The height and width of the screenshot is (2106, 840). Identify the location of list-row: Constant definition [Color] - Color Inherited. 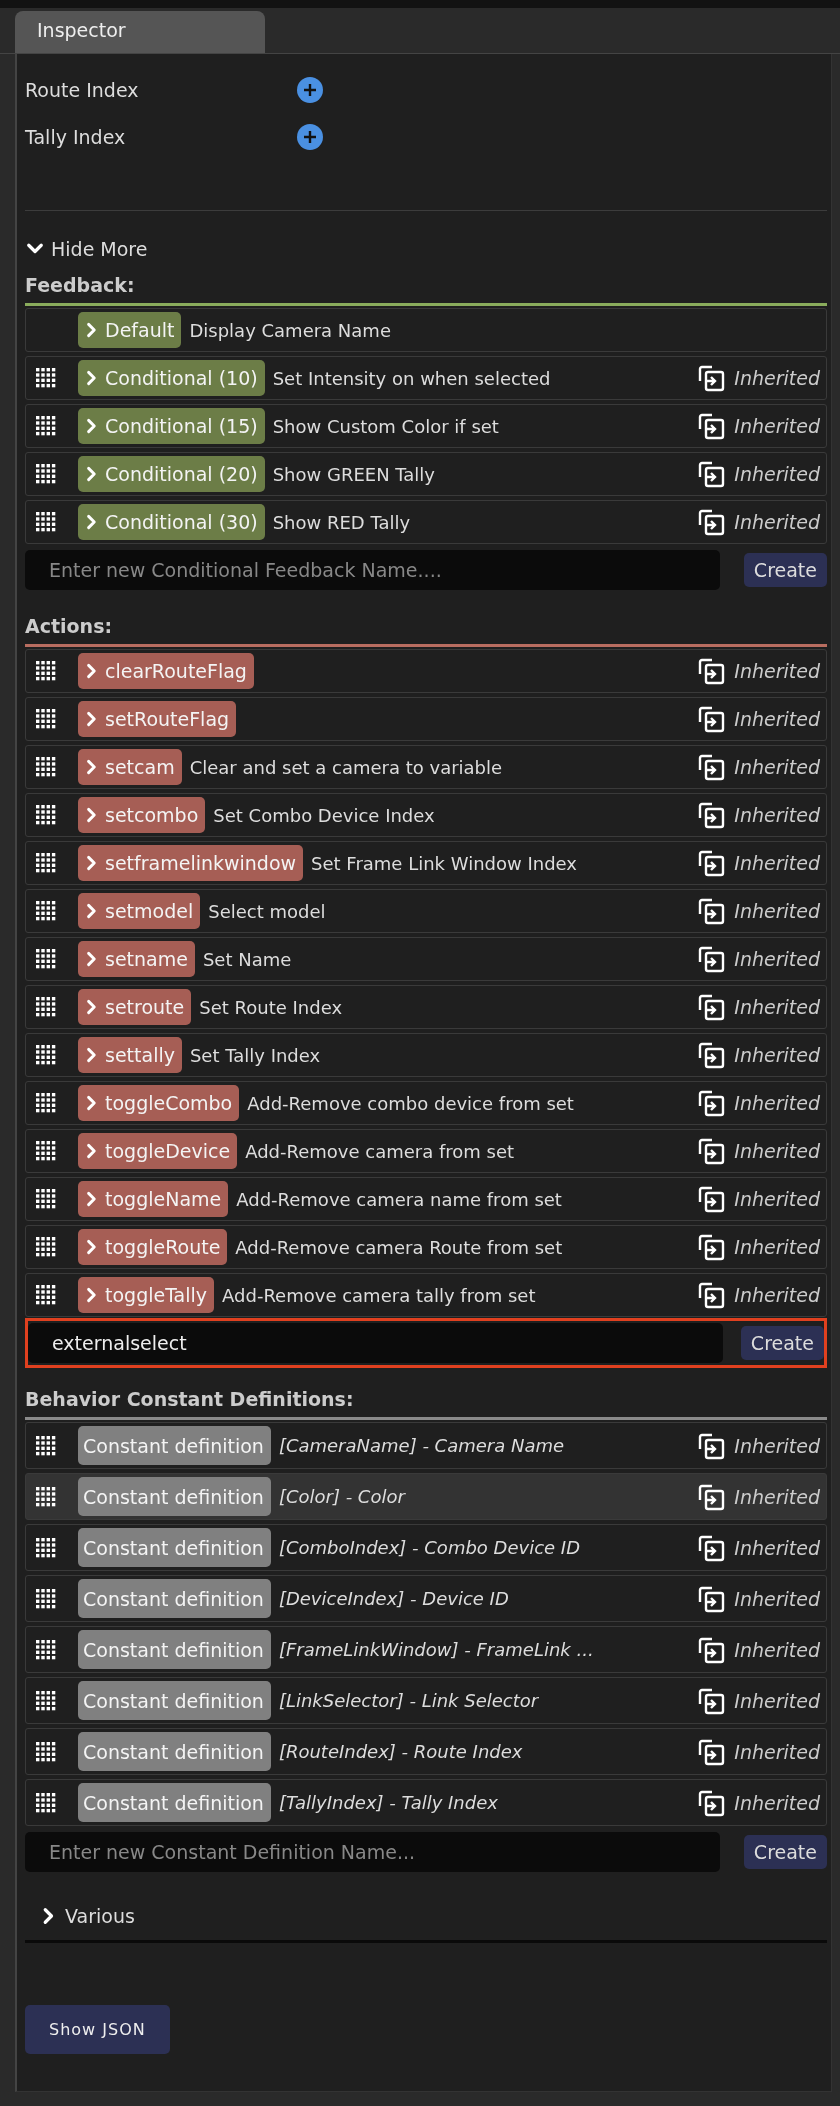
(426, 1496).